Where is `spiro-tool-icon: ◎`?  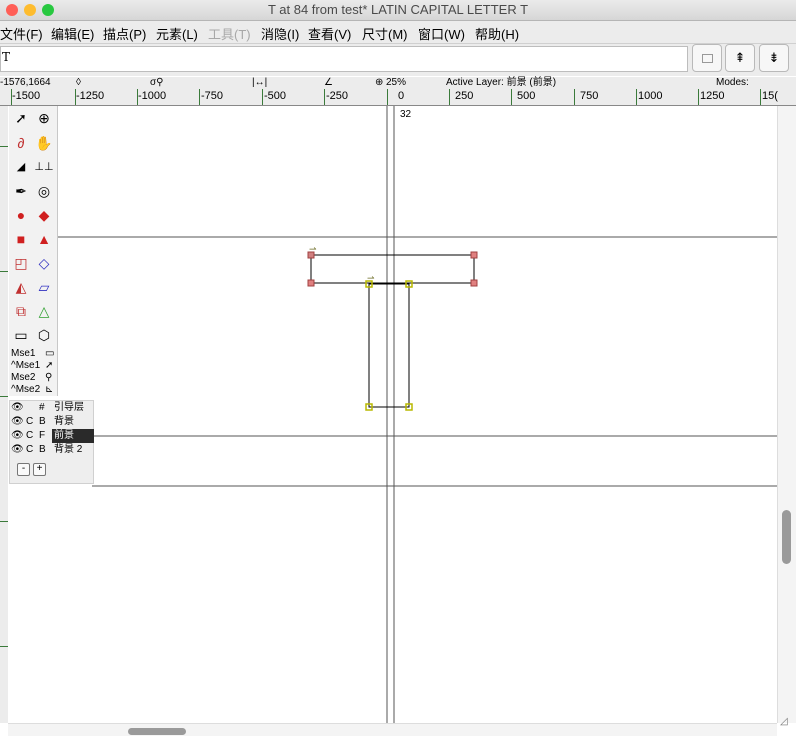 spiro-tool-icon: ◎ is located at coordinates (44, 191).